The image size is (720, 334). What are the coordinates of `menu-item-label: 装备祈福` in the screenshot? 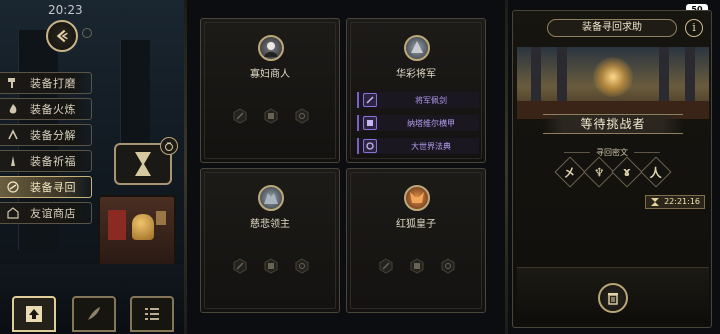 It's located at (53, 161).